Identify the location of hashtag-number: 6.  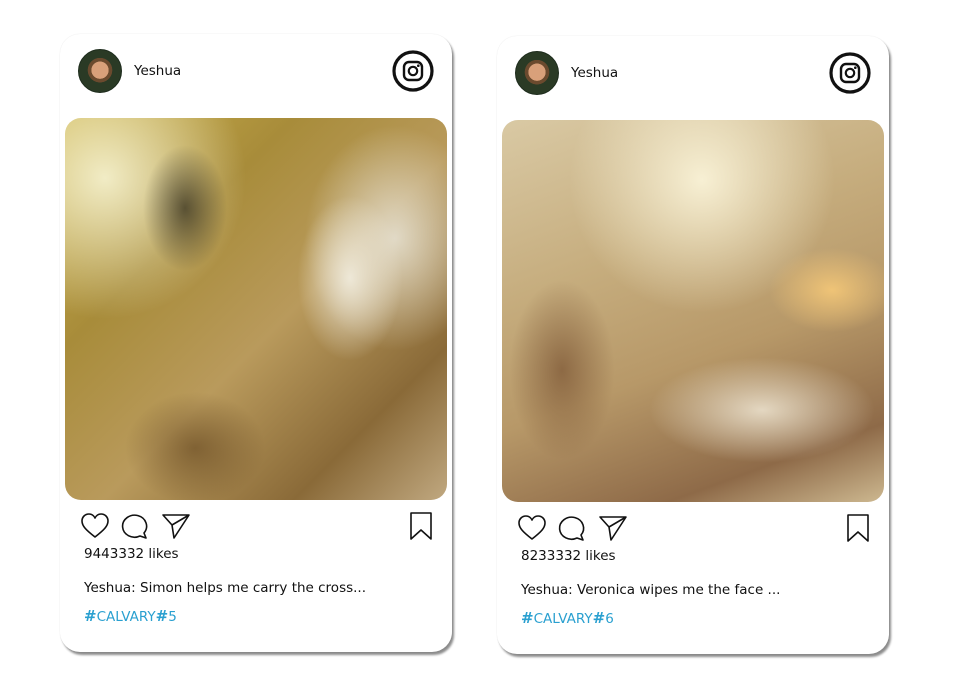
(609, 619).